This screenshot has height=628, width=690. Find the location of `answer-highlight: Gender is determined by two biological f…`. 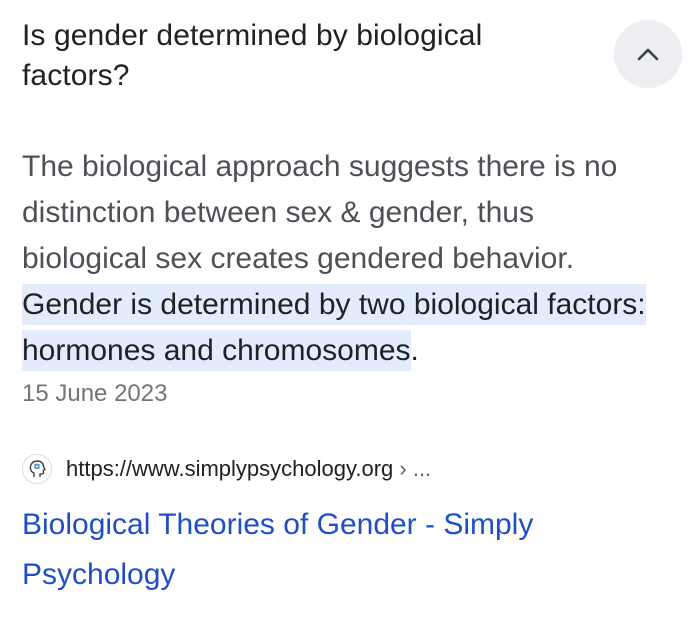

answer-highlight: Gender is determined by two biological f… is located at coordinates (334, 327).